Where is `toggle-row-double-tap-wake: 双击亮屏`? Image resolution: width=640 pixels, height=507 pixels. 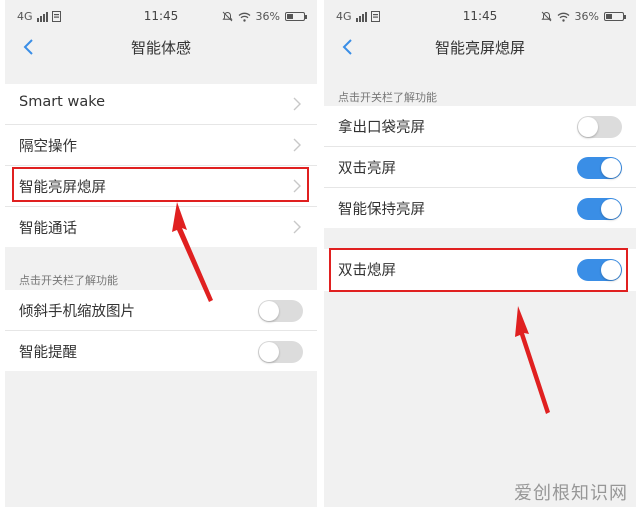 toggle-row-double-tap-wake: 双击亮屏 is located at coordinates (480, 167).